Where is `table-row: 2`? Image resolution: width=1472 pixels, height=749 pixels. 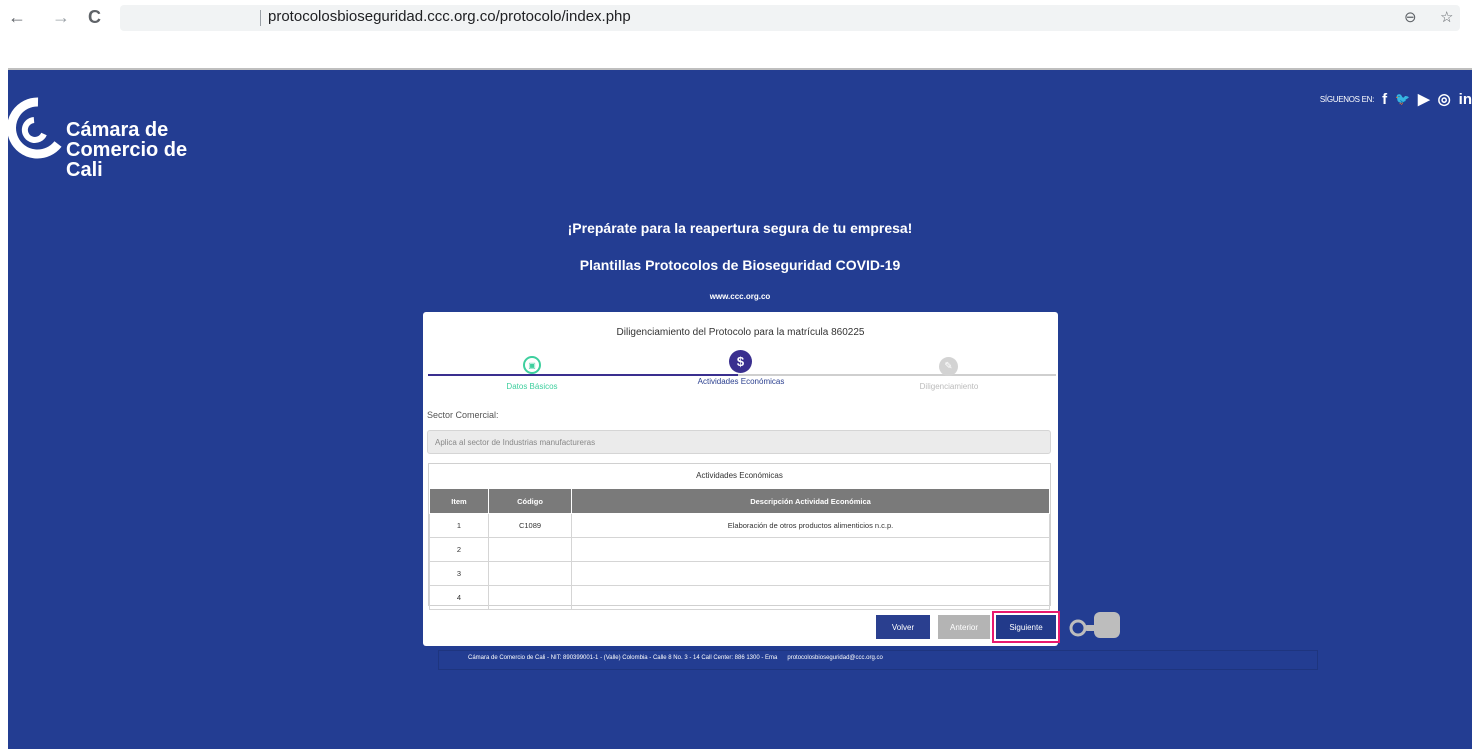
table-row: 2 is located at coordinates (739, 549).